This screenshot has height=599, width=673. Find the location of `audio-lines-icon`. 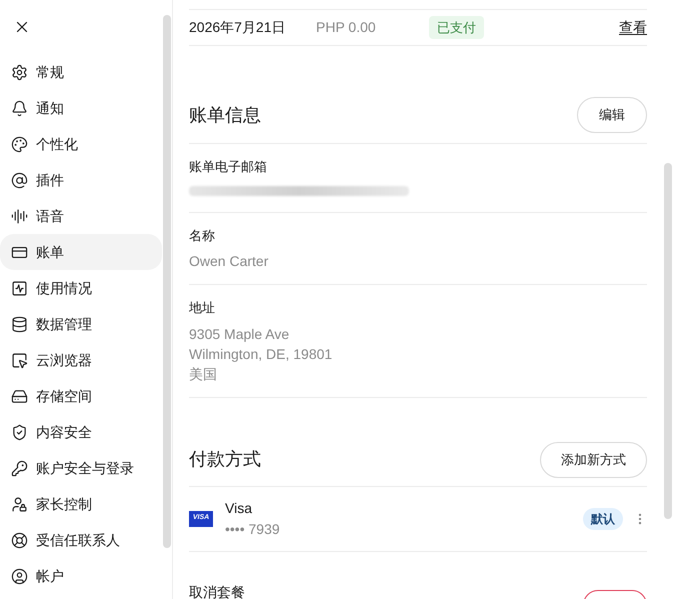

audio-lines-icon is located at coordinates (19, 216).